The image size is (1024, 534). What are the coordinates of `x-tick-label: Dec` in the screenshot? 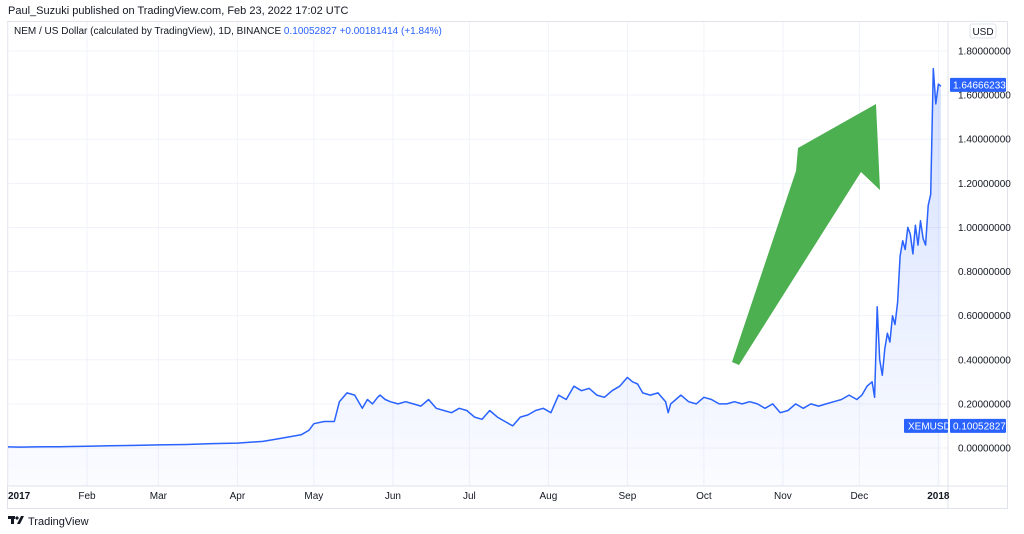 It's located at (859, 496).